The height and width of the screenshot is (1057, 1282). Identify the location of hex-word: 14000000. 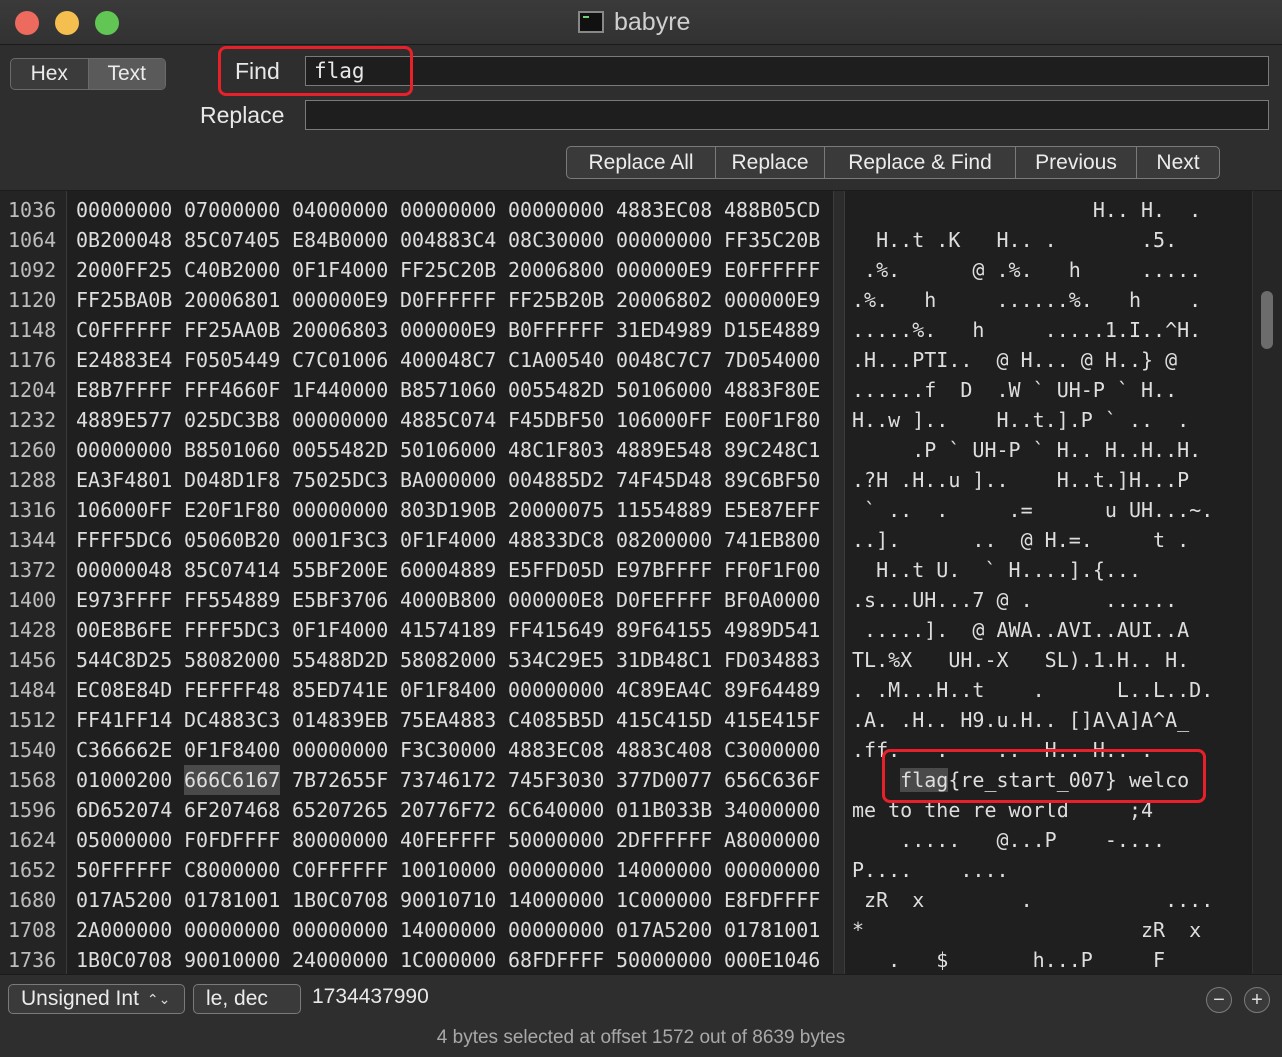
(448, 930).